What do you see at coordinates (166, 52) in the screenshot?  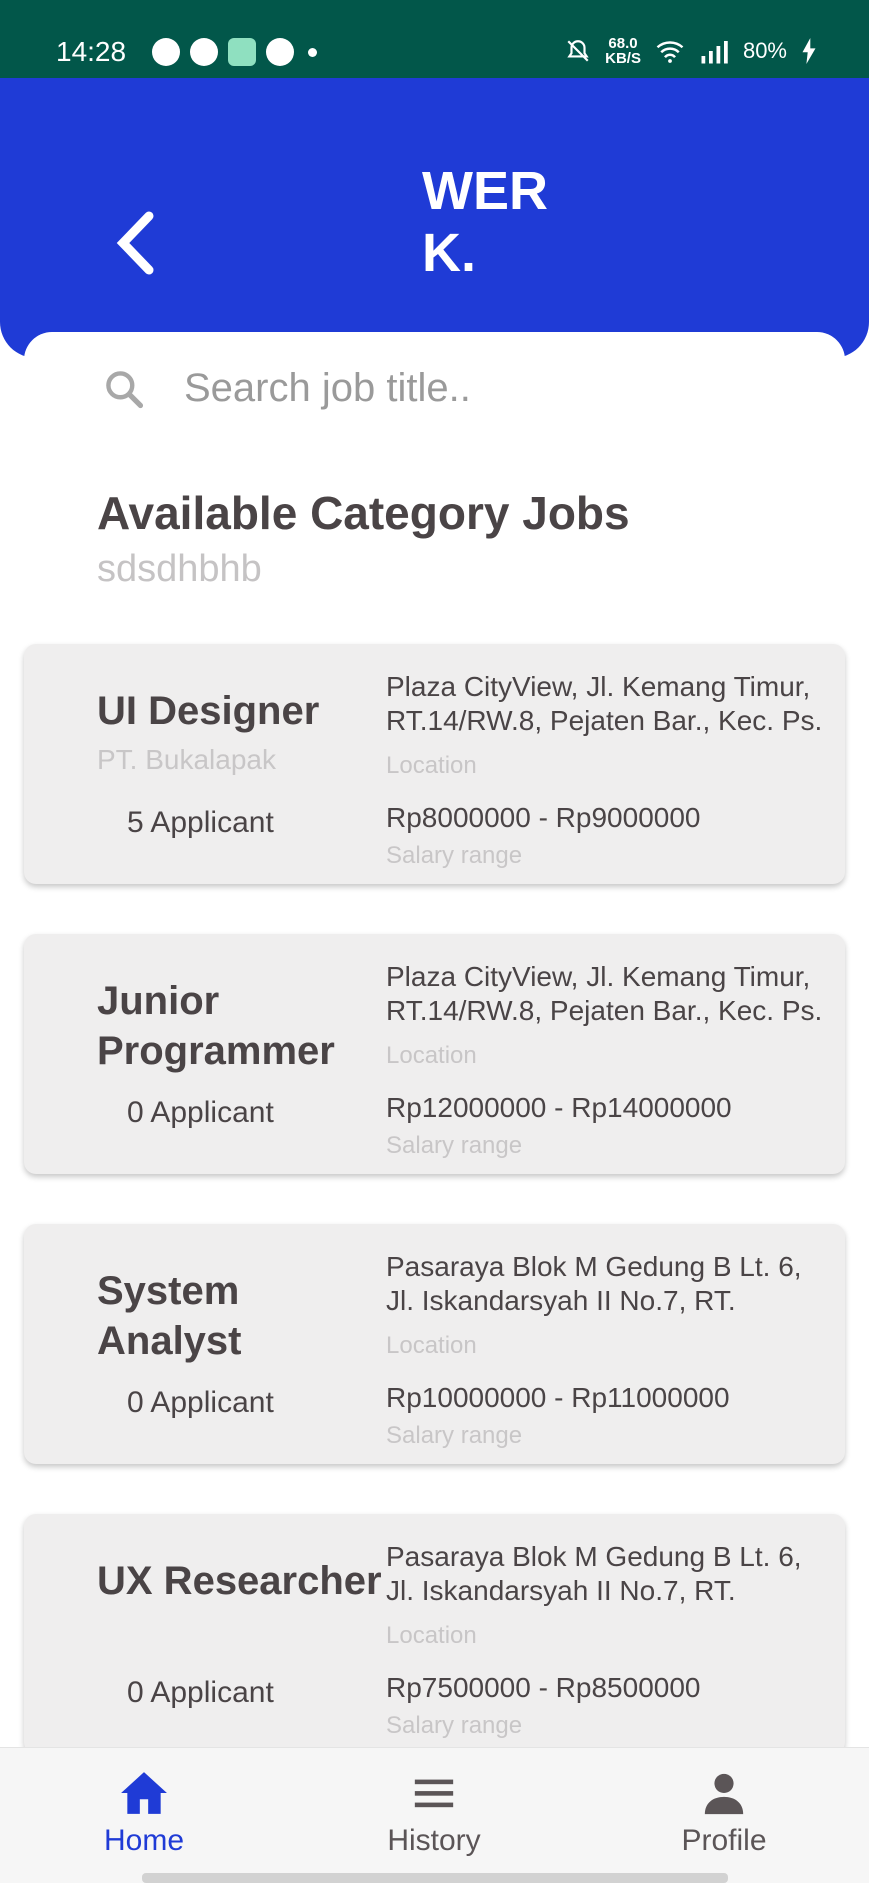 I see `line-app-icon` at bounding box center [166, 52].